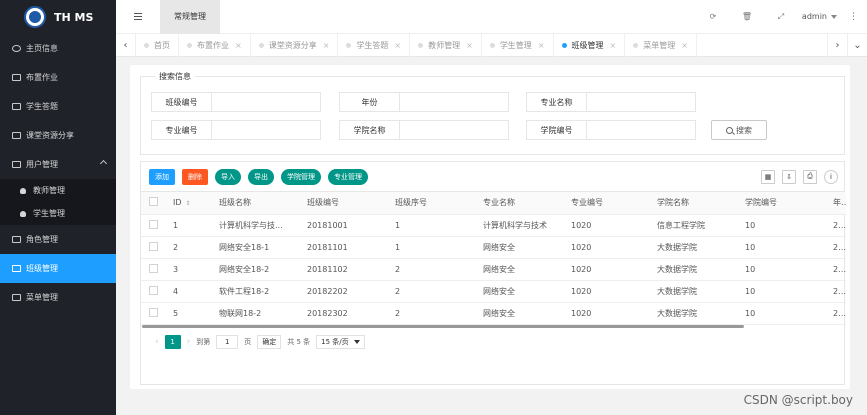 The image size is (867, 415). What do you see at coordinates (518, 45) in the screenshot?
I see `tab-students: 学生管理 ×` at bounding box center [518, 45].